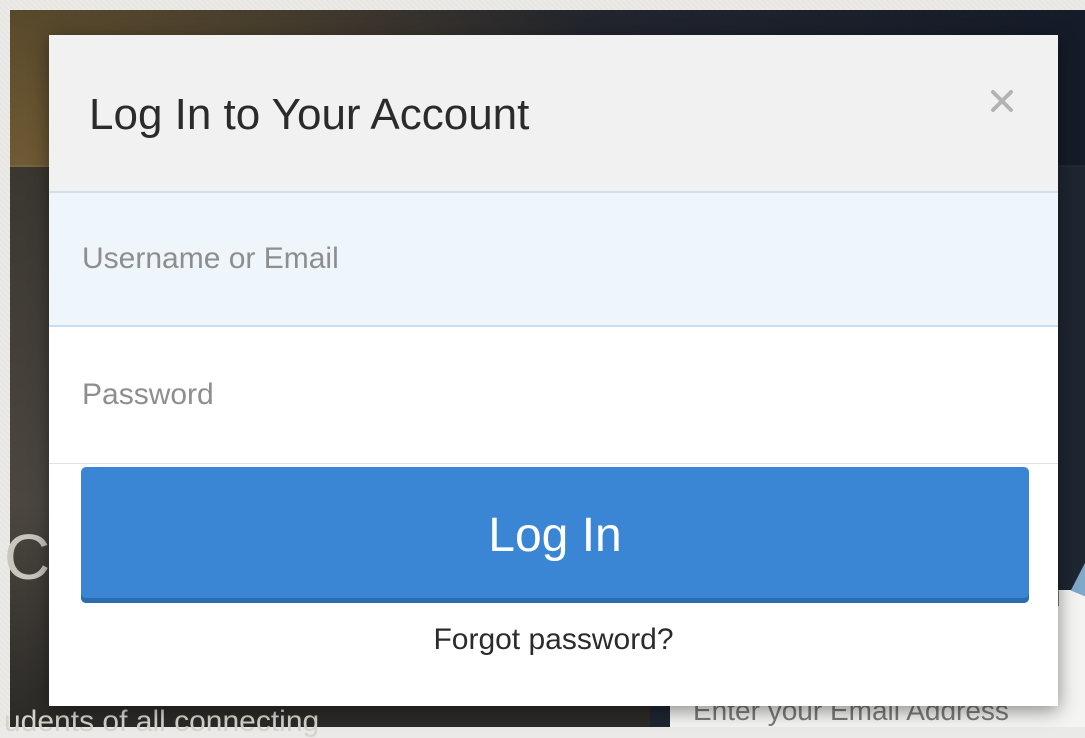 The image size is (1085, 738). What do you see at coordinates (27, 557) in the screenshot?
I see `hero-heading-fragment: C` at bounding box center [27, 557].